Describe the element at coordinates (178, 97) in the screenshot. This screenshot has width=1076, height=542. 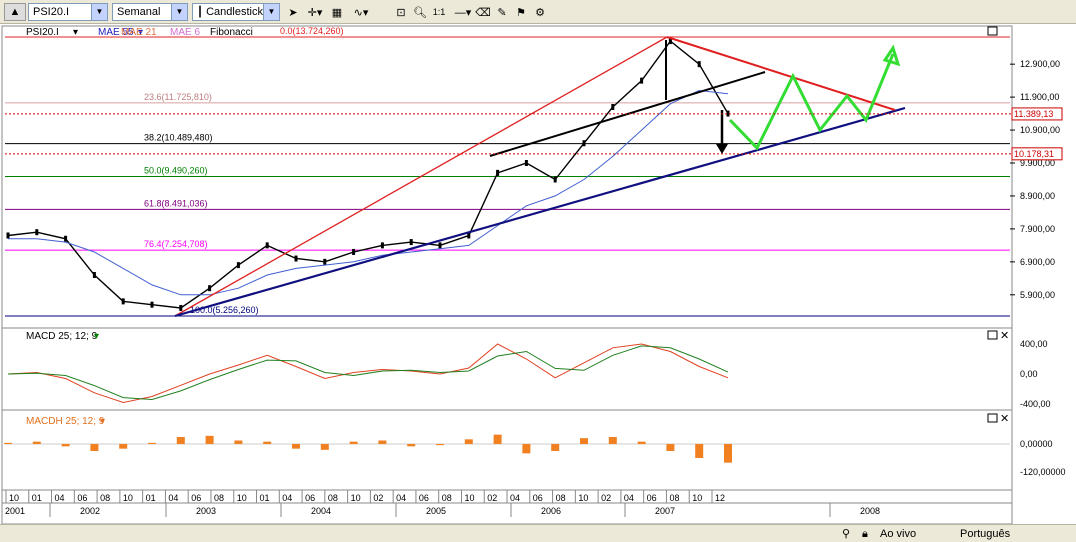
I see `fib-label: 23.6(11.725,810)` at that location.